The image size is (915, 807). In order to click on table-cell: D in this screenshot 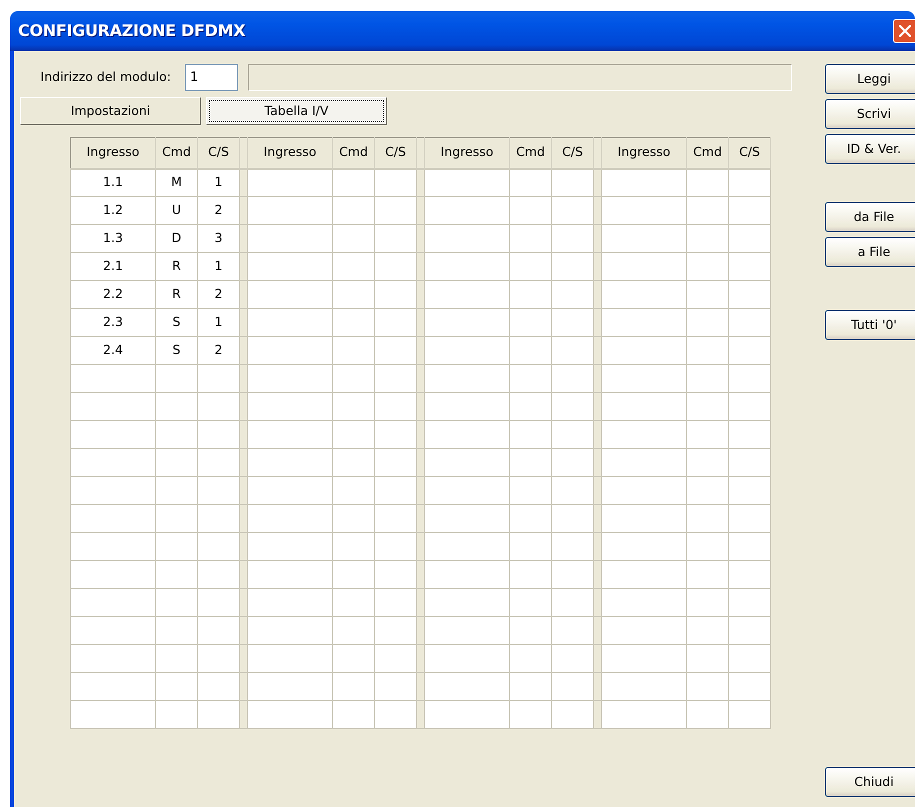, I will do `click(177, 238)`.